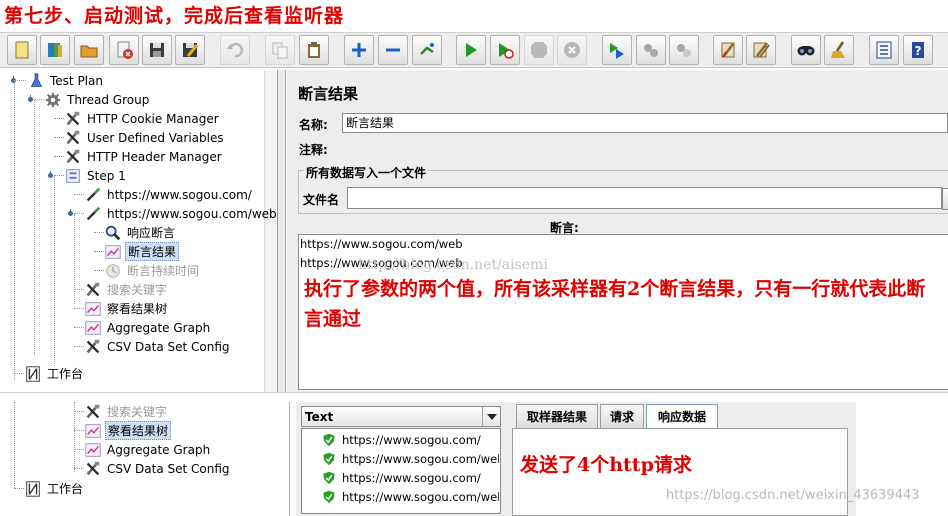 Image resolution: width=948 pixels, height=516 pixels. I want to click on browse-button, so click(945, 199).